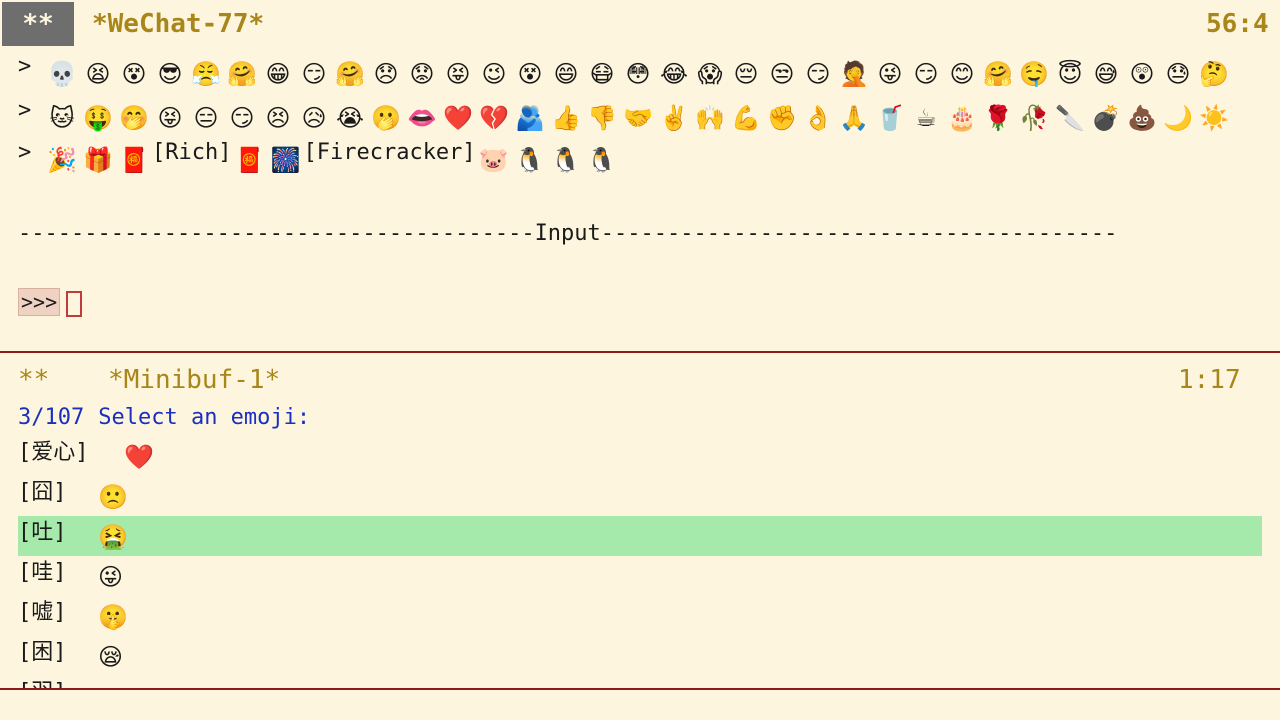 The image size is (1280, 720). Describe the element at coordinates (458, 118) in the screenshot. I see `emoji-icon: ❤️` at that location.